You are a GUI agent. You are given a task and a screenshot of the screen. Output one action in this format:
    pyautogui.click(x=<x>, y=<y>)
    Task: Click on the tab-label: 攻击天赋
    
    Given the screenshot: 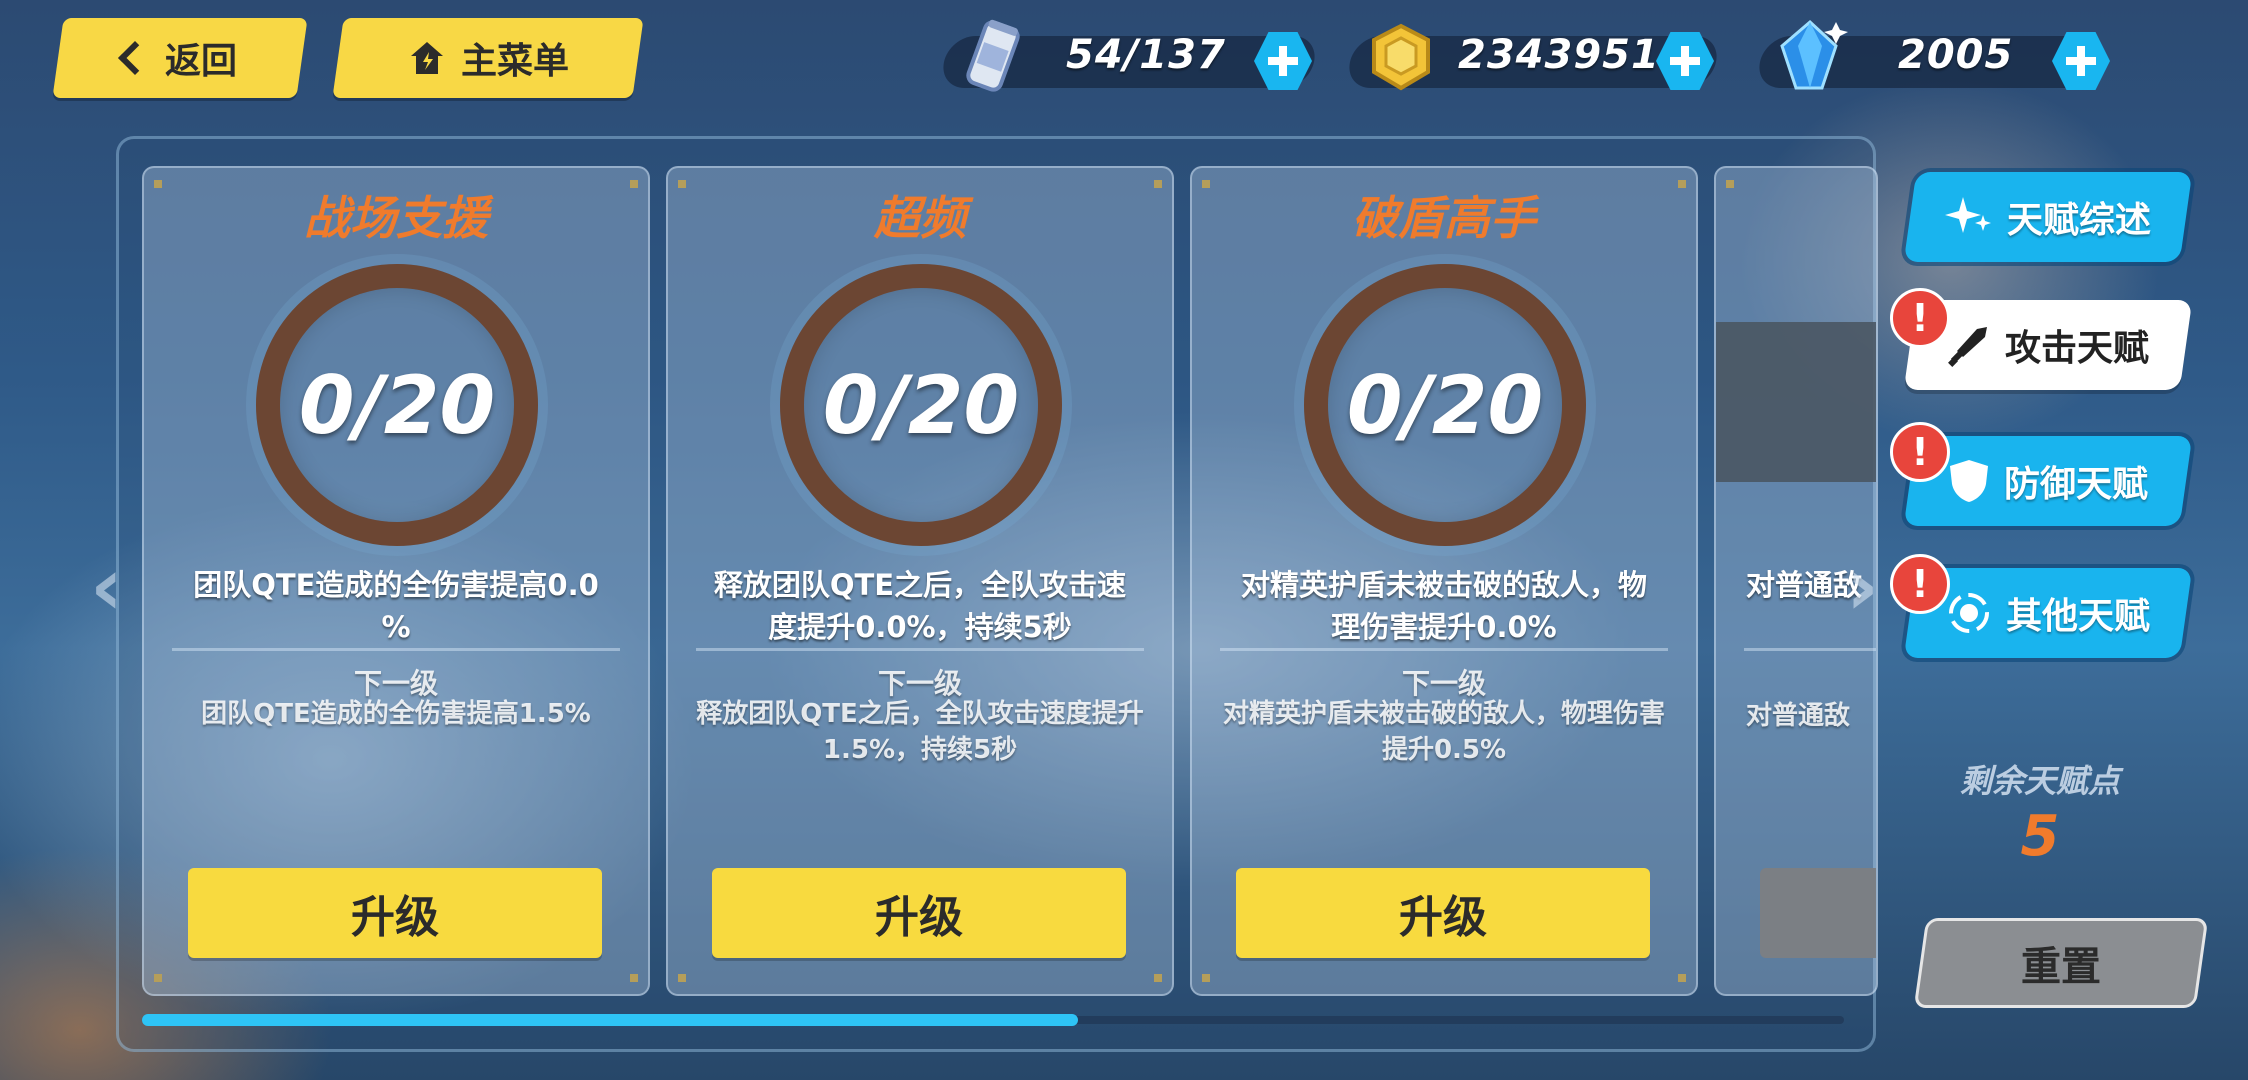 What is the action you would take?
    pyautogui.click(x=2076, y=348)
    